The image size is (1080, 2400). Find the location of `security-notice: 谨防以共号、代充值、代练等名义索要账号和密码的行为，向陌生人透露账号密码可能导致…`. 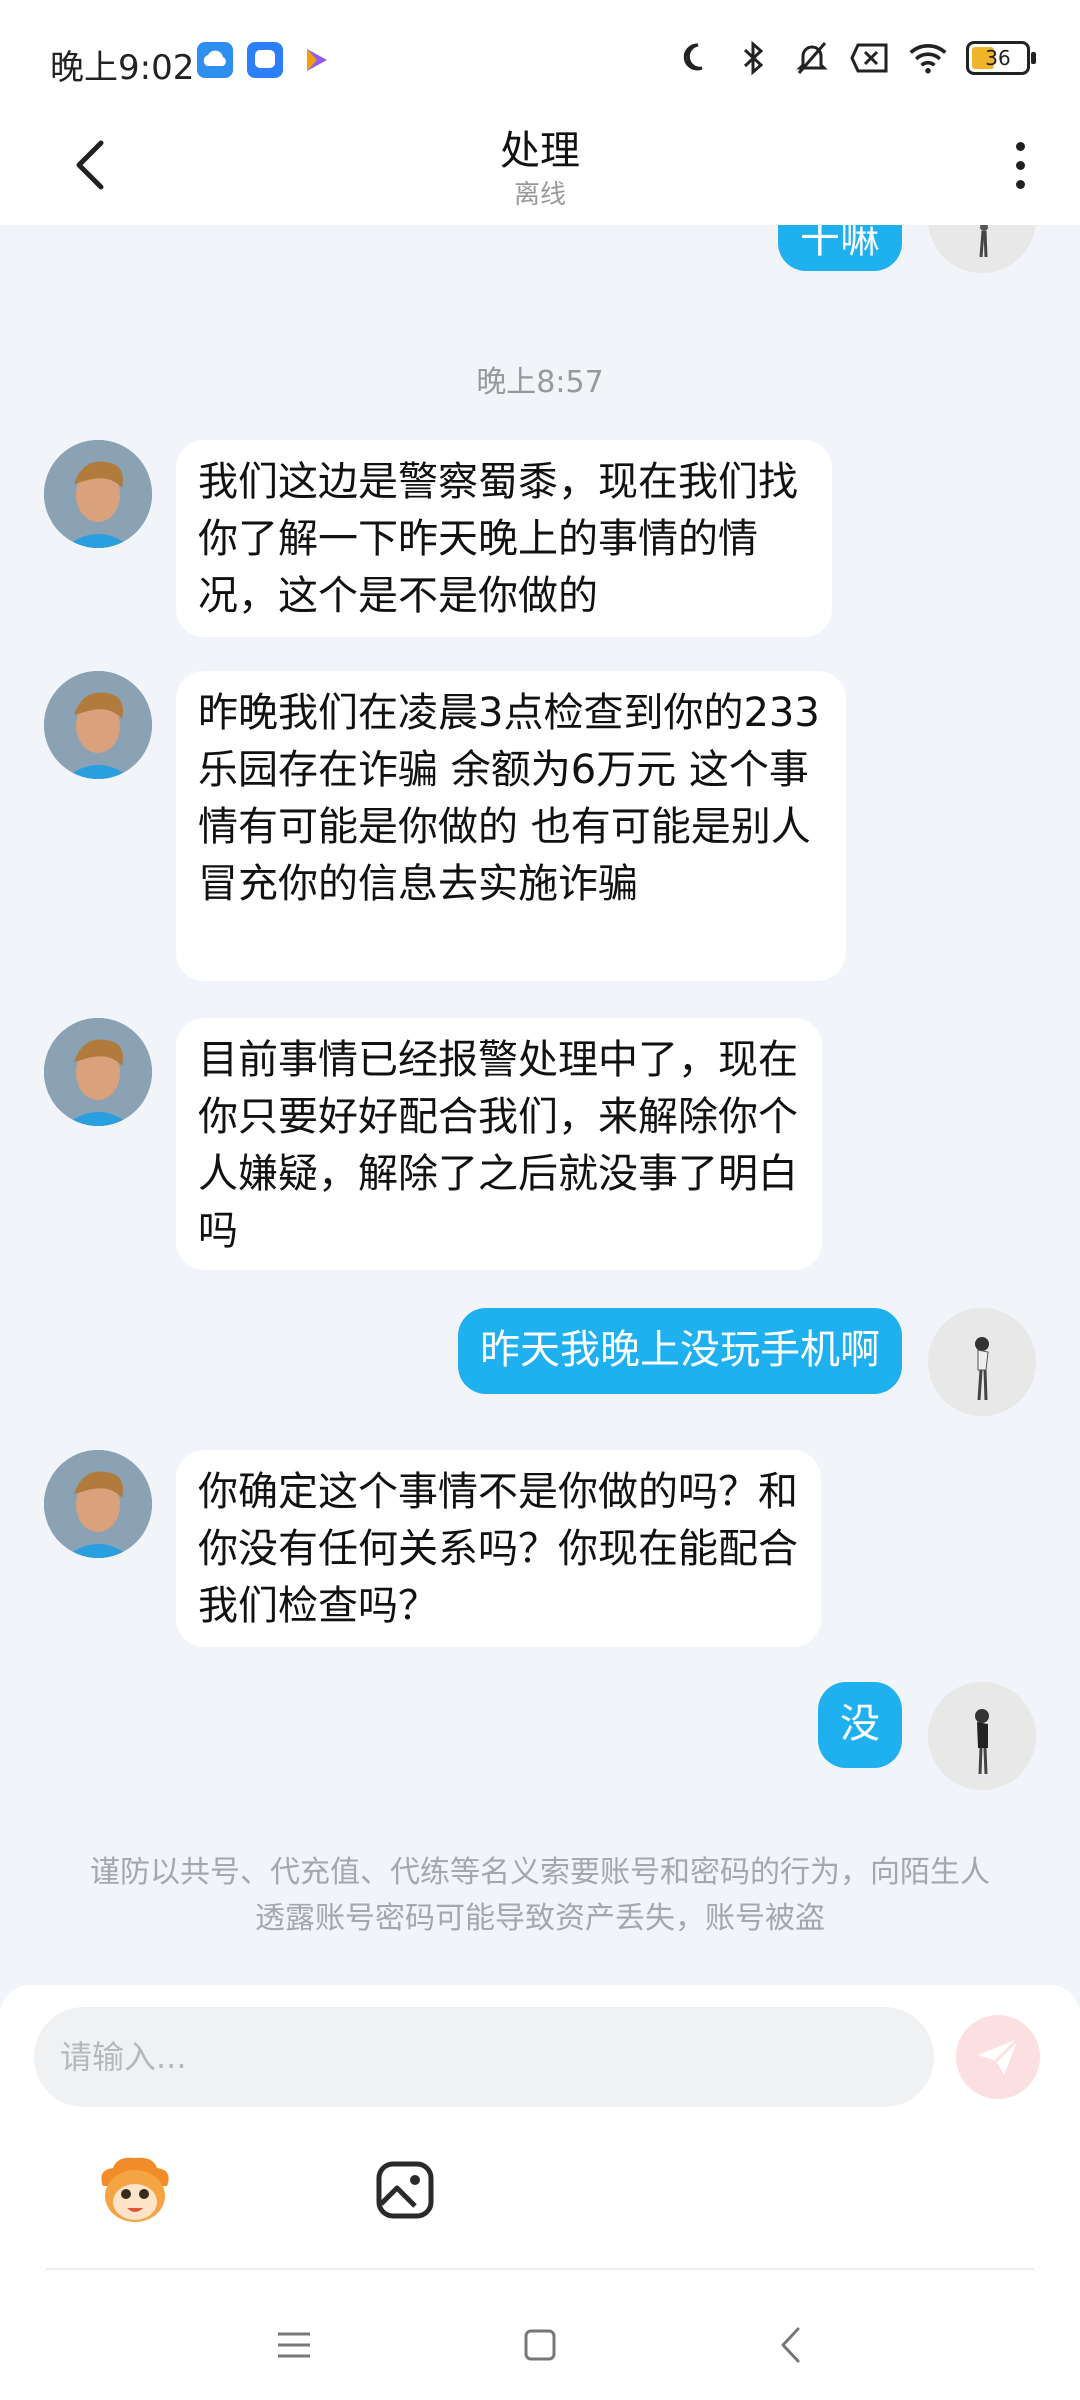

security-notice: 谨防以共号、代充值、代练等名义索要账号和密码的行为，向陌生人透露账号密码可能导致… is located at coordinates (540, 1895).